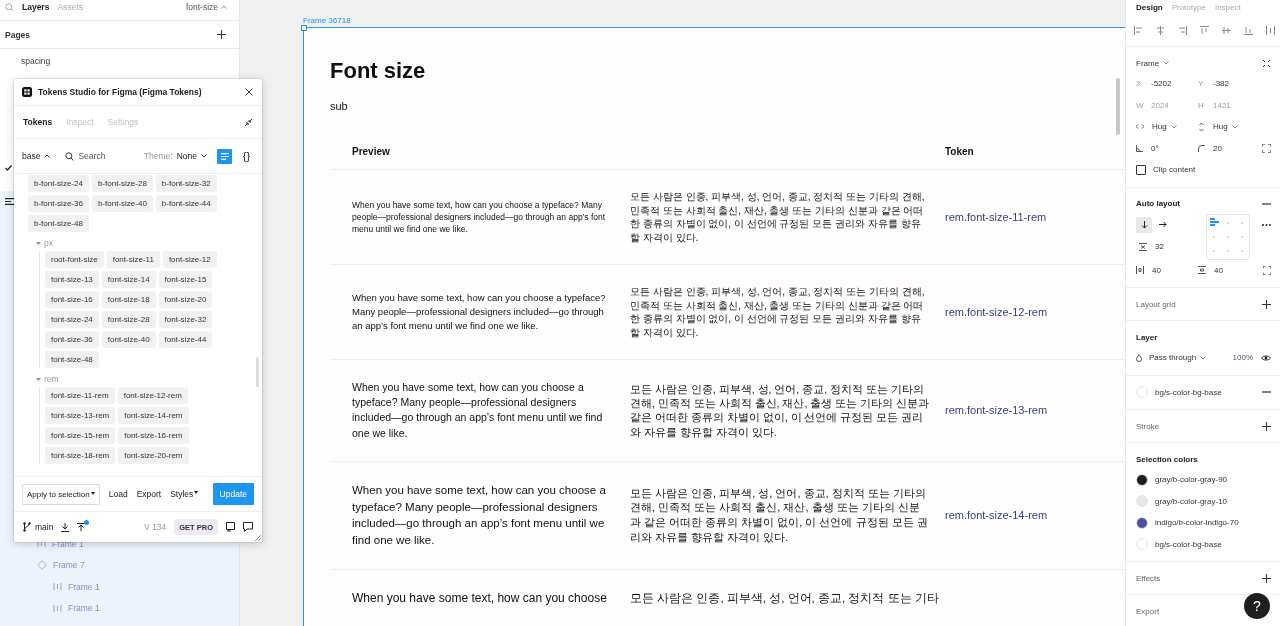 Image resolution: width=1280 pixels, height=626 pixels. What do you see at coordinates (996, 410) in the screenshot?
I see `token-name: rem.font-size-13-rem` at bounding box center [996, 410].